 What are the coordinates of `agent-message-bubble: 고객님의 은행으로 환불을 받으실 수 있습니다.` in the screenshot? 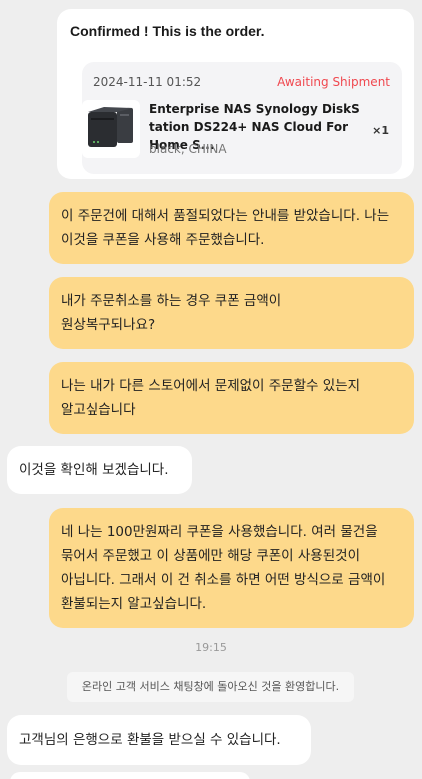 It's located at (159, 740).